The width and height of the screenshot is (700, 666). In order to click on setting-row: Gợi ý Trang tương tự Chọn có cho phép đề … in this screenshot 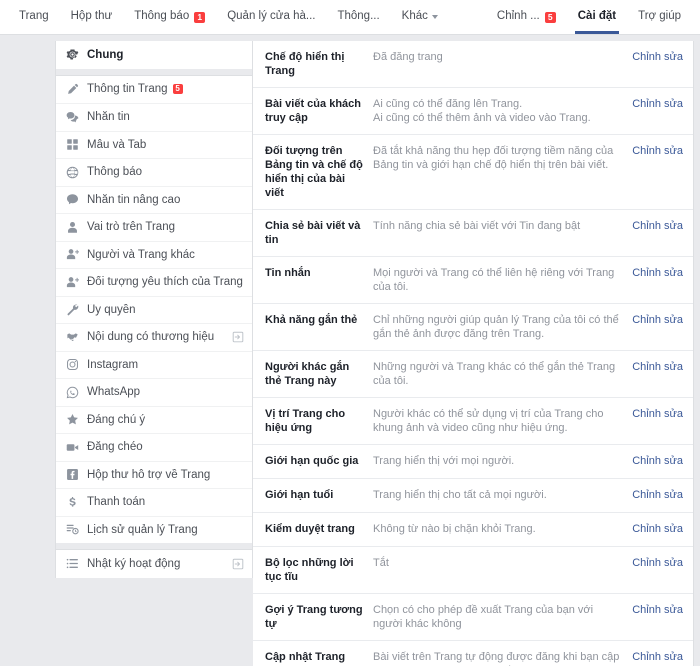, I will do `click(473, 616)`.